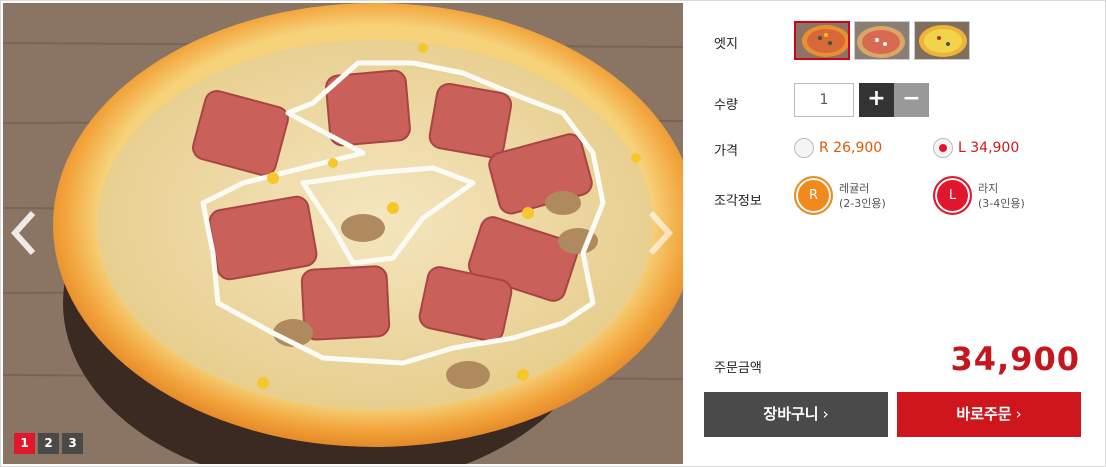 The width and height of the screenshot is (1106, 467). I want to click on size-large-info: L 라지 (3-4인용), so click(979, 195).